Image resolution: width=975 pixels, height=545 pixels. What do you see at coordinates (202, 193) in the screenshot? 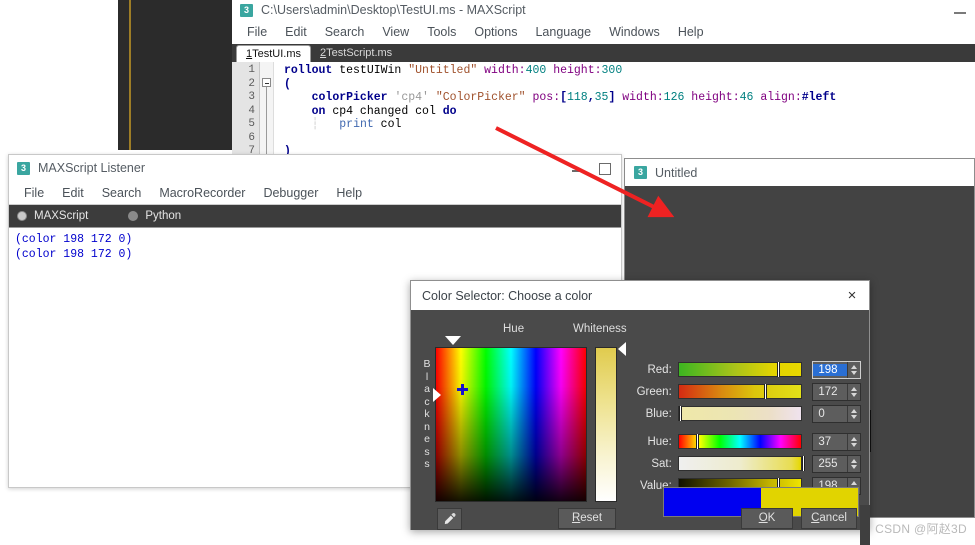
I see `listener-menu-macrorecorder: MacroRecorder` at bounding box center [202, 193].